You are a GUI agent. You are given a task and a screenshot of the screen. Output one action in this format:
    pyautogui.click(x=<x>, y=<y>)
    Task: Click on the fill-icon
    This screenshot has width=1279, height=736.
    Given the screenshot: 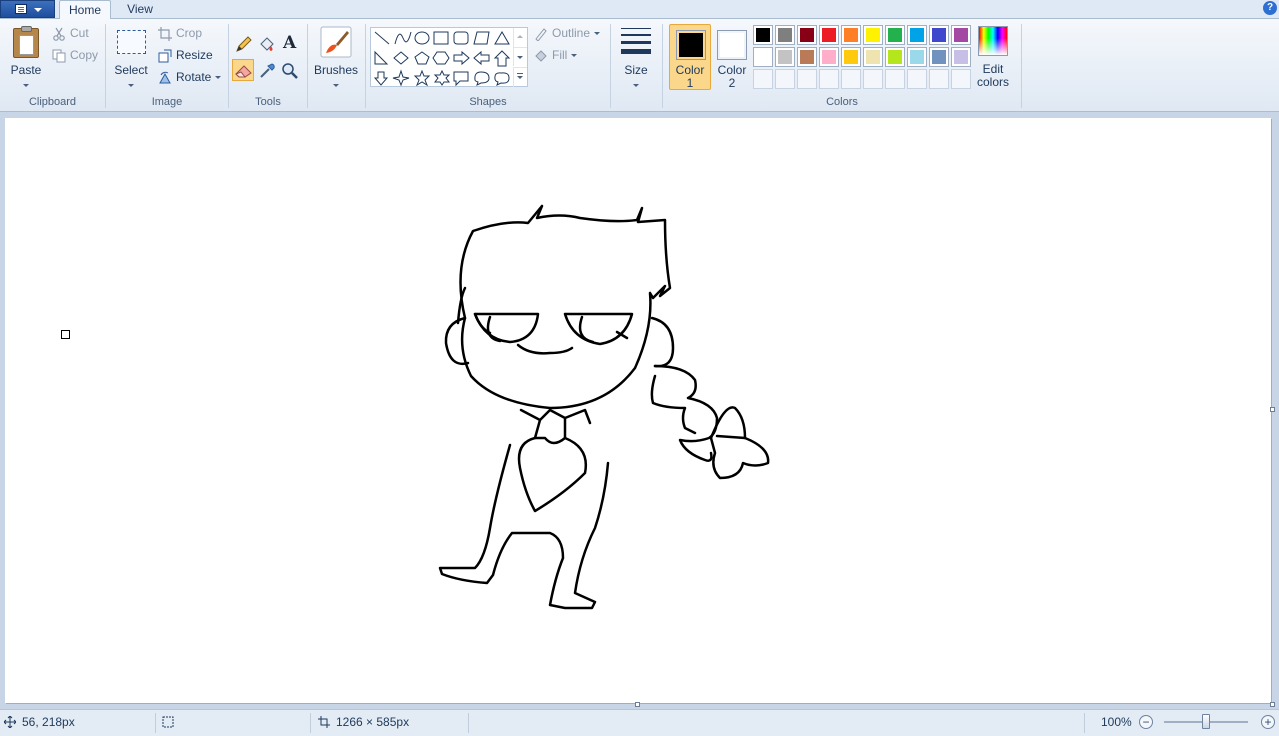 What is the action you would take?
    pyautogui.click(x=267, y=44)
    